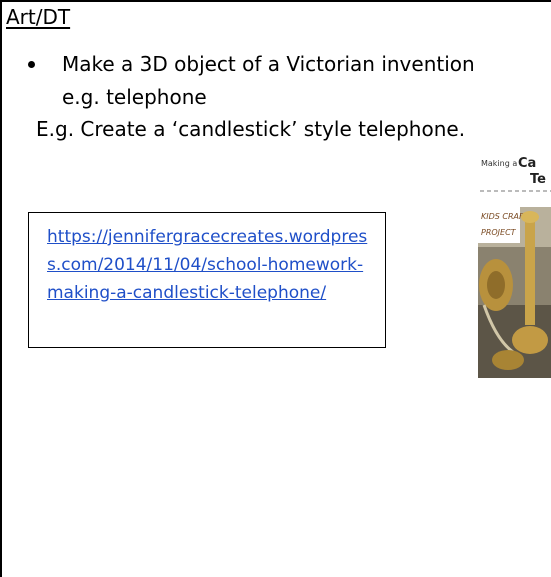 The image size is (551, 577). Describe the element at coordinates (499, 232) in the screenshot. I see `thumb-badge-line-2: PROJECT` at that location.